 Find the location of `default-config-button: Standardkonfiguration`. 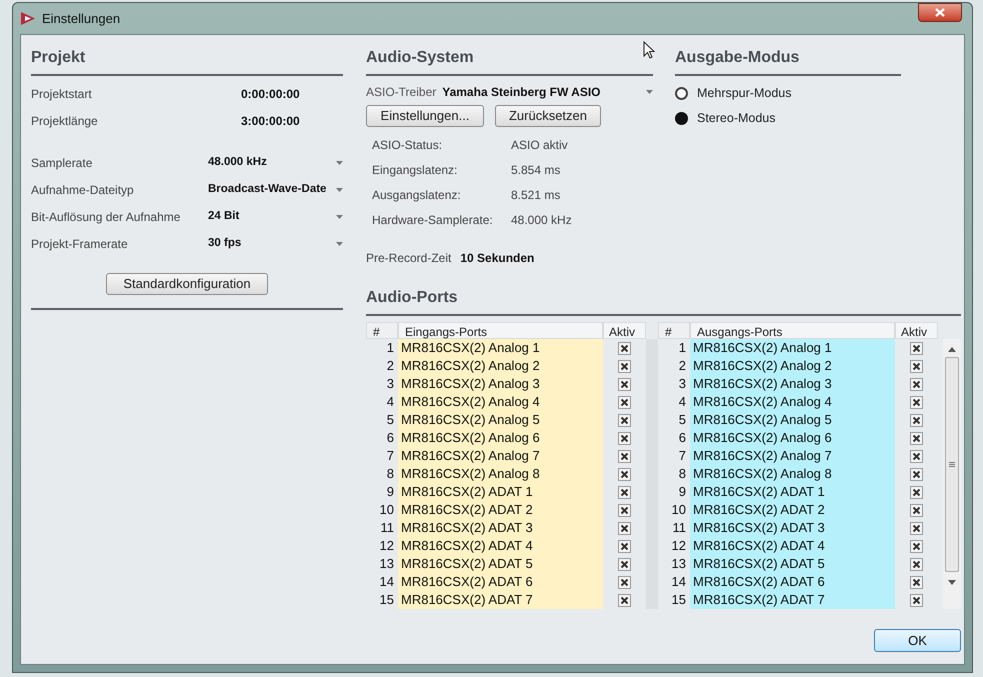

default-config-button: Standardkonfiguration is located at coordinates (187, 284).